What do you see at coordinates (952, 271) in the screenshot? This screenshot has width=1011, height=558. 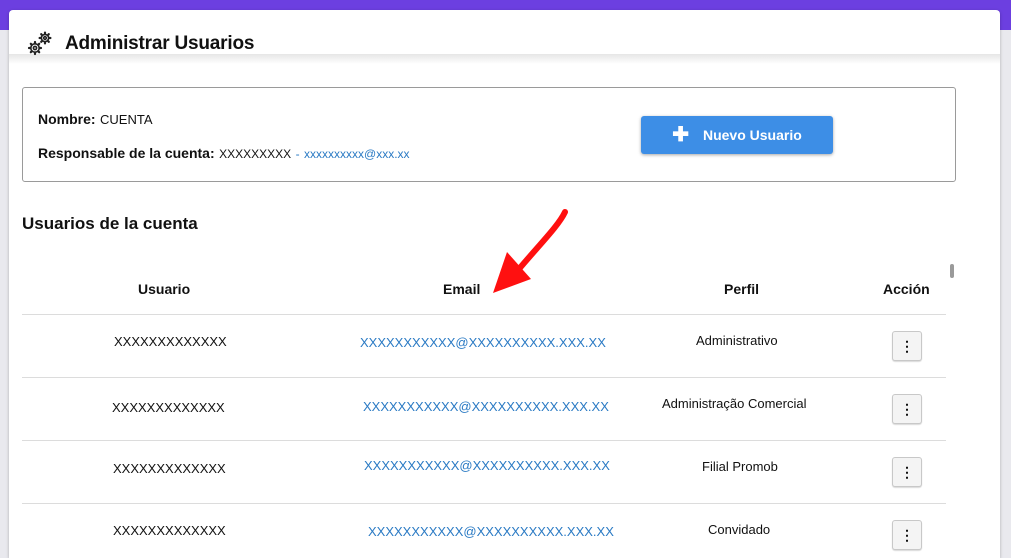 I see `table-scrollbar` at bounding box center [952, 271].